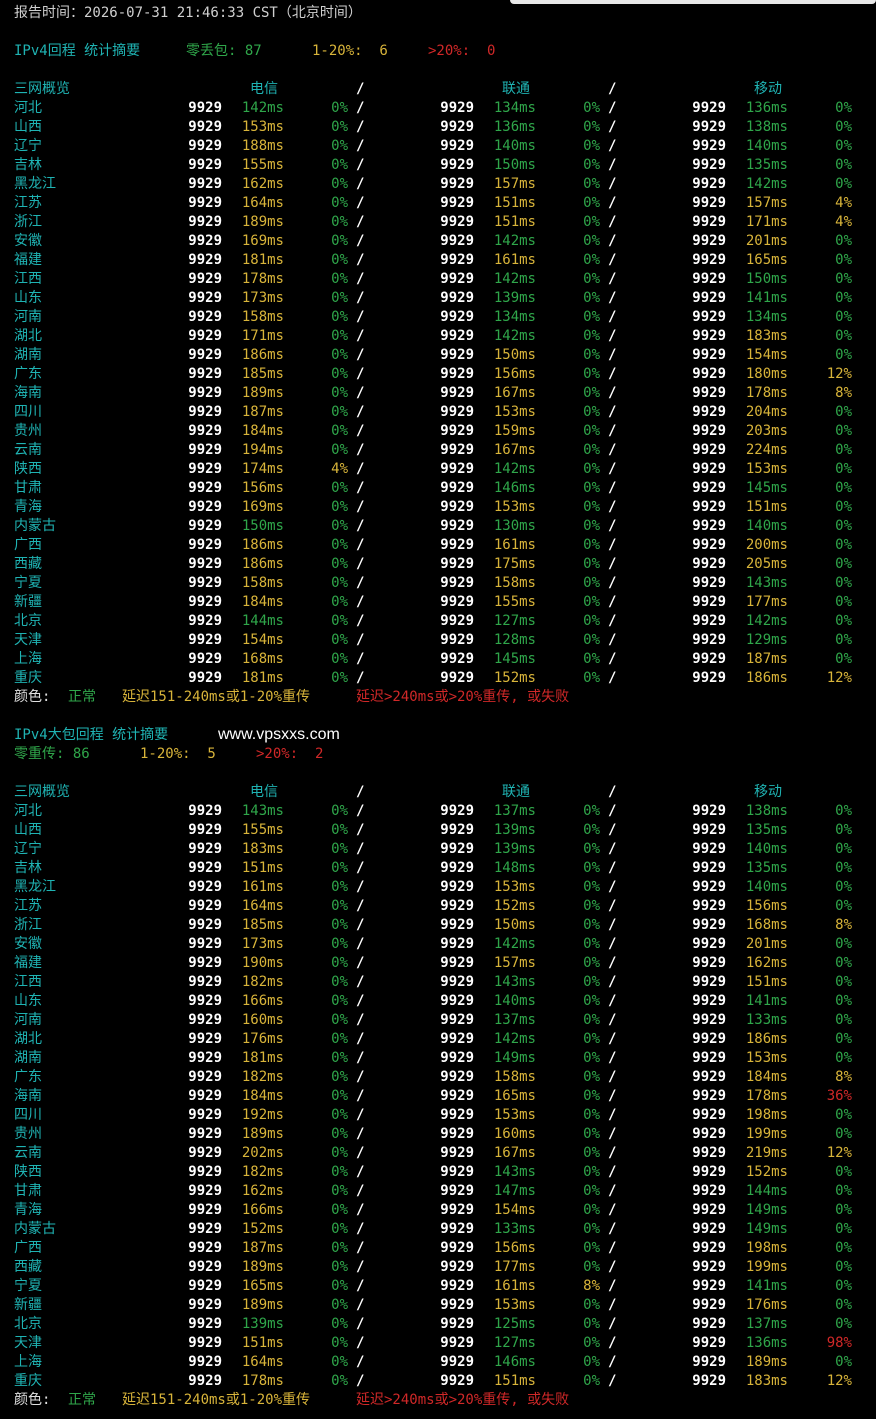 The width and height of the screenshot is (876, 1419). Describe the element at coordinates (438, 1248) in the screenshot. I see `table-row: 广西 9929 187ms 0% / 9929 156ms 0% / 9929 198ms 0%` at that location.